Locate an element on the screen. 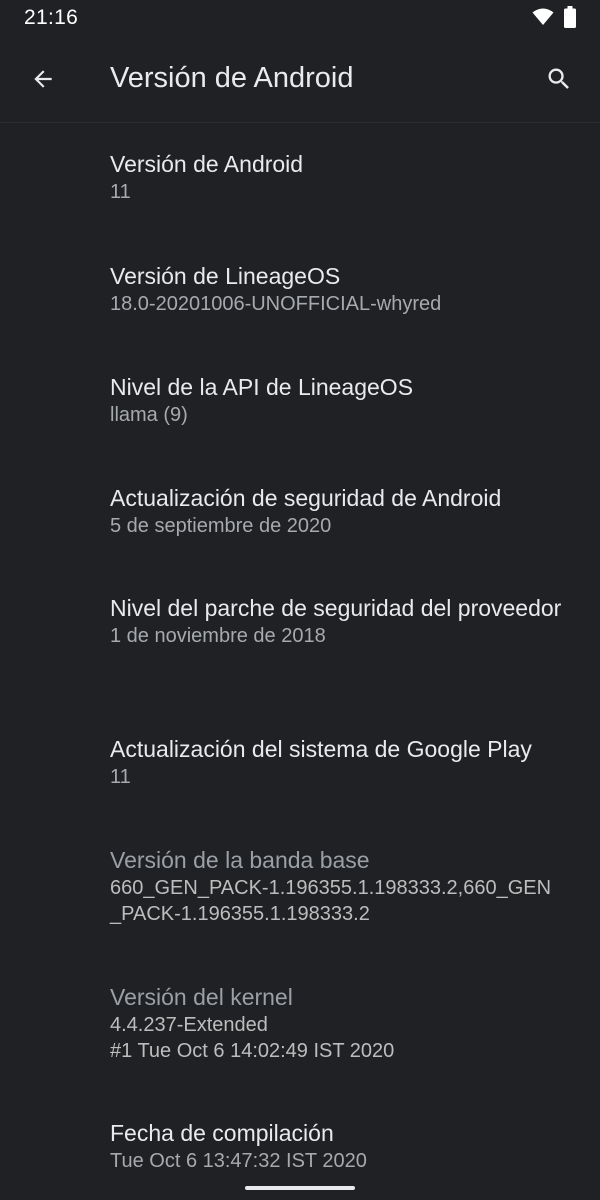 This screenshot has width=600, height=1200. wifi-icon is located at coordinates (543, 19).